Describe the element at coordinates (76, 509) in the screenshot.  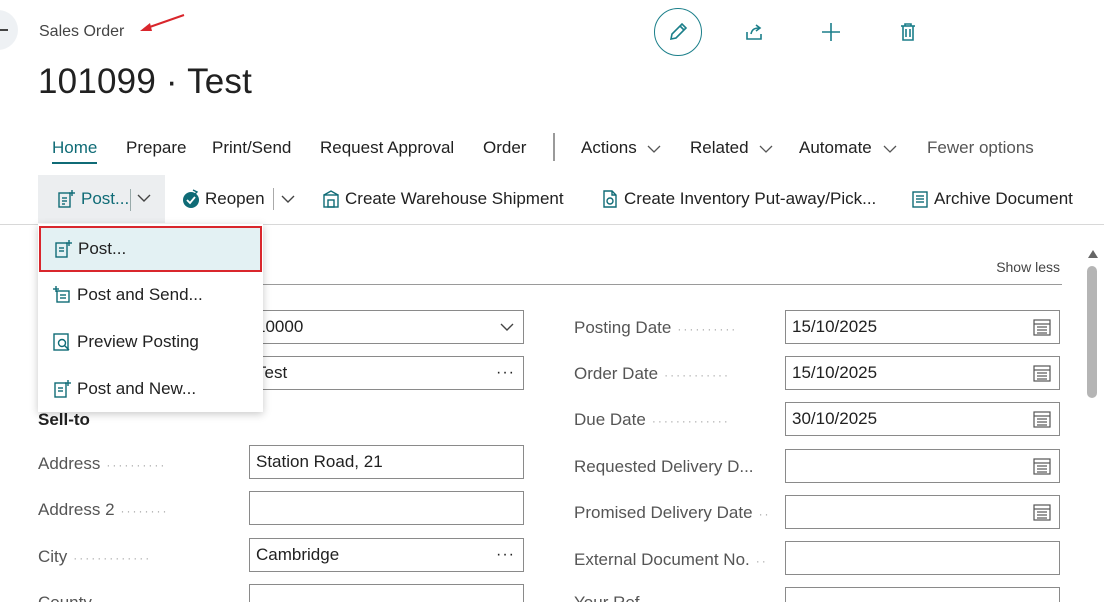
I see `address2-label-text: Address 2` at that location.